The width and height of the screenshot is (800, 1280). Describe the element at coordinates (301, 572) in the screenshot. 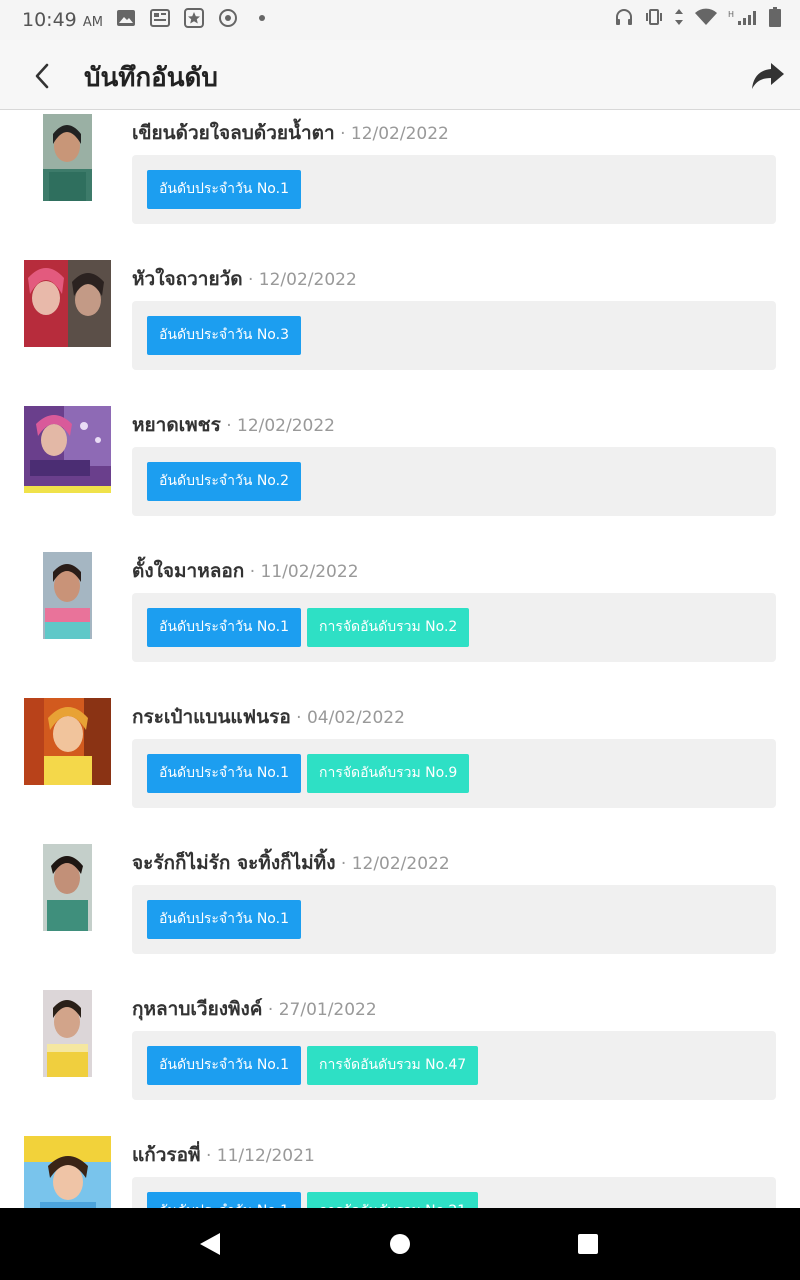

I see `rank-date: · 11/02/2022` at that location.